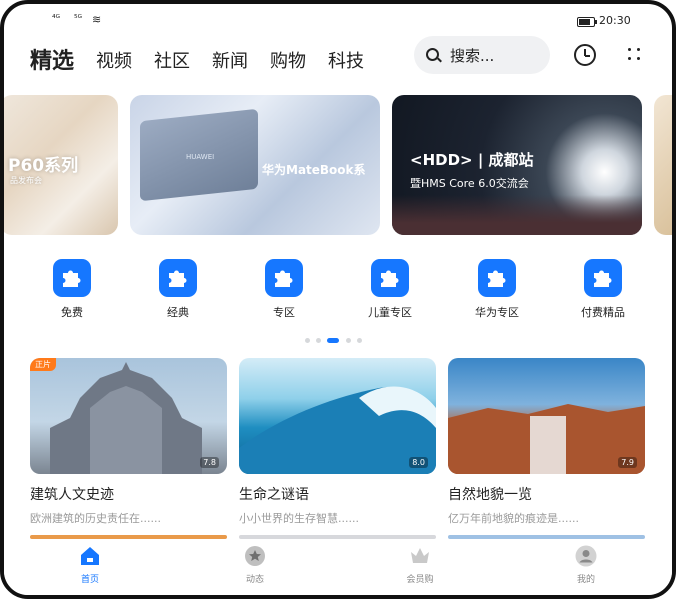 Image resolution: width=676 pixels, height=599 pixels. What do you see at coordinates (97, 19) in the screenshot?
I see `wifi-icon: ≋` at bounding box center [97, 19].